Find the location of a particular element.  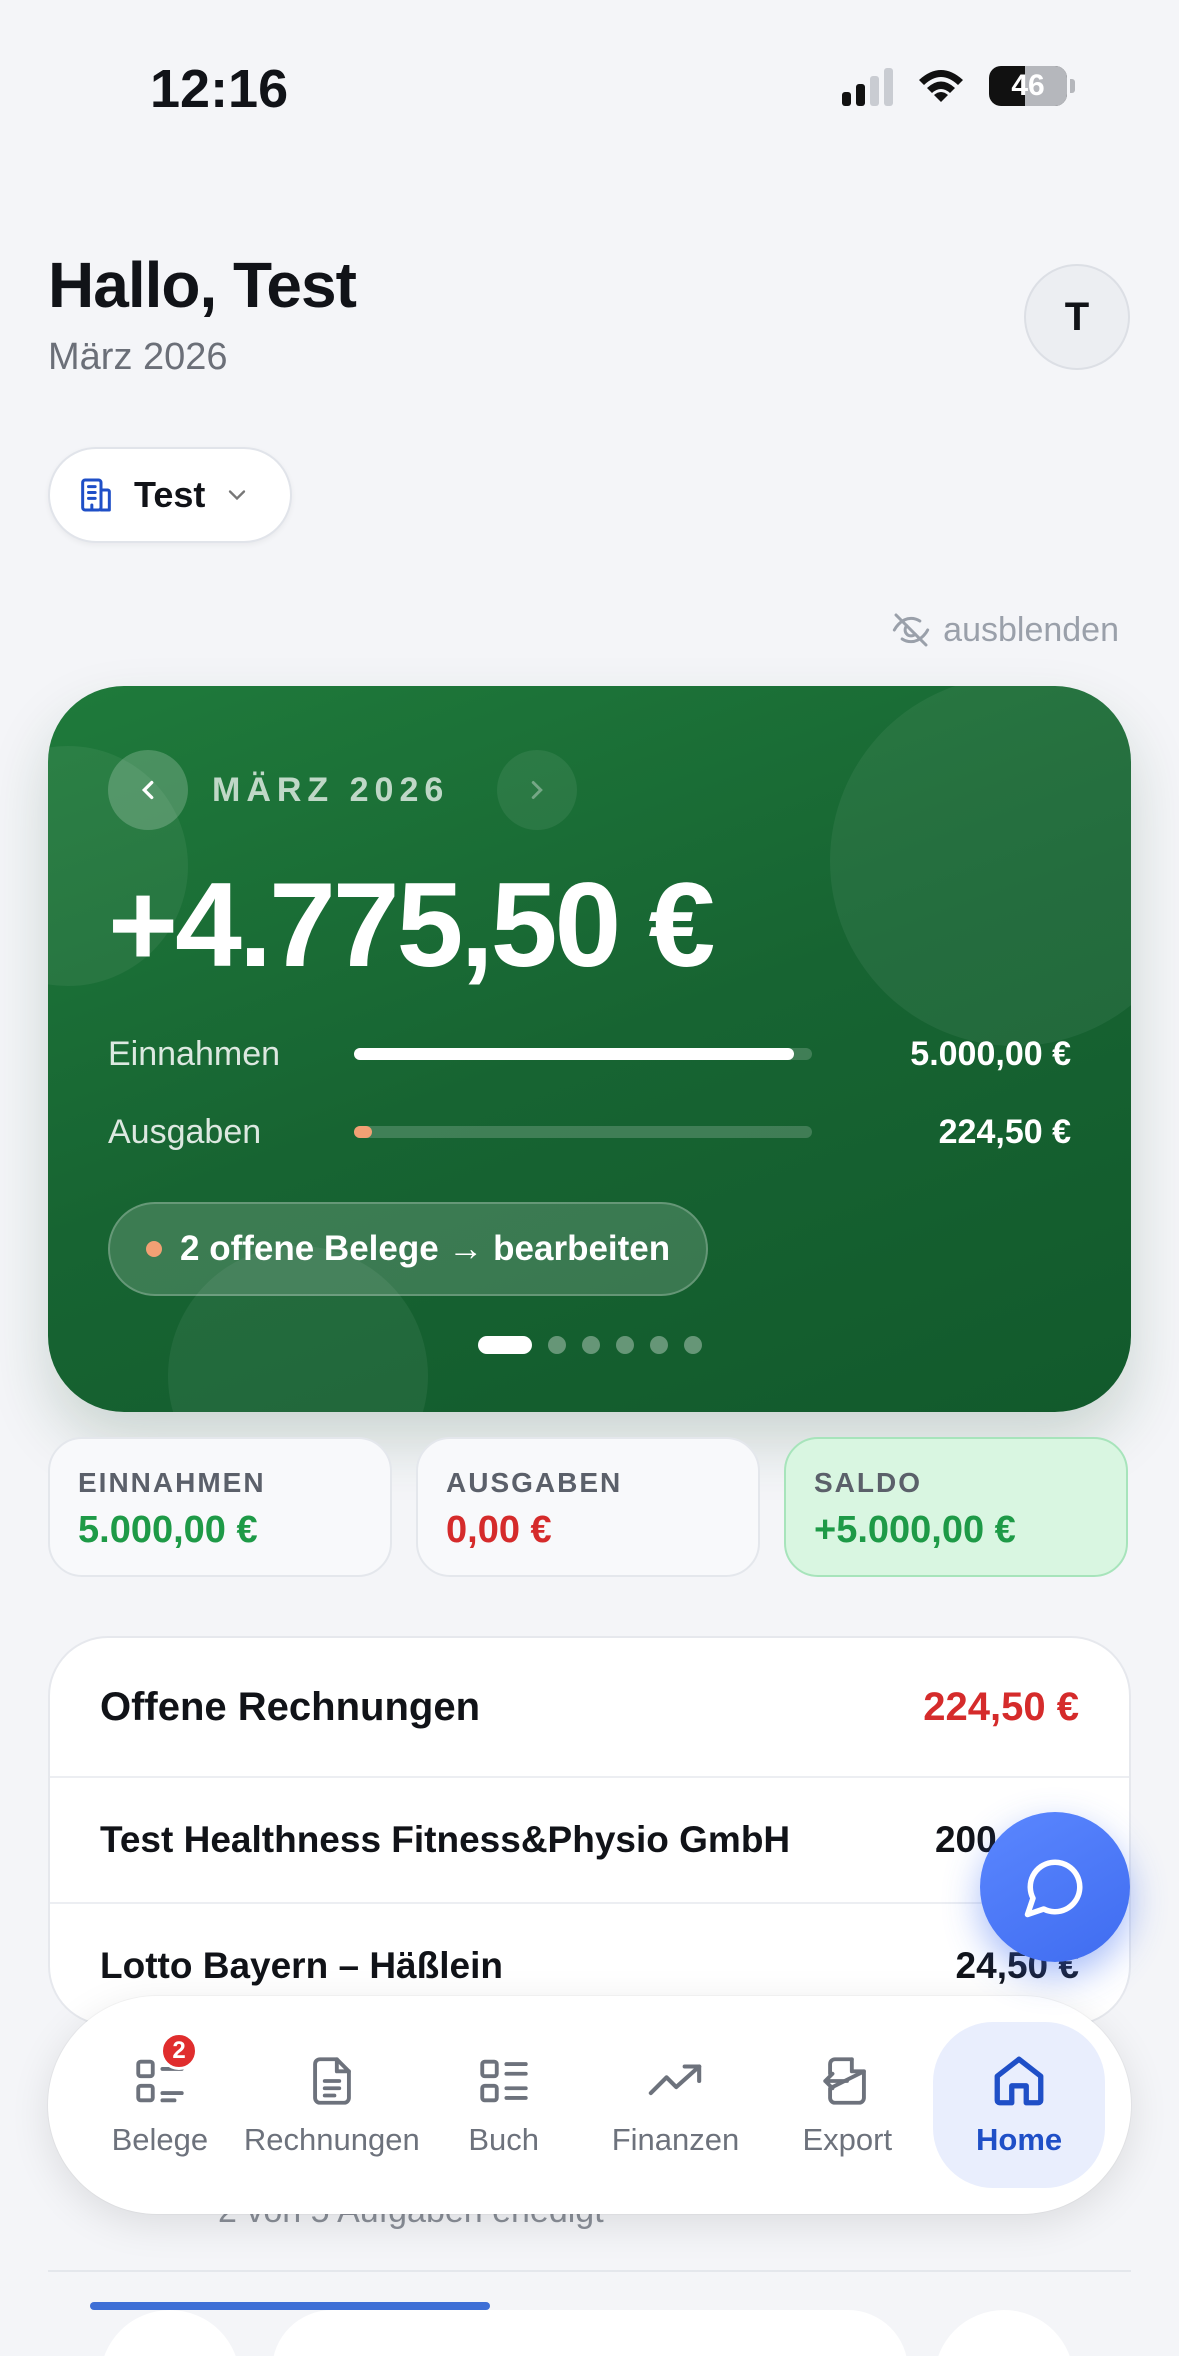

chat-bubble-icon is located at coordinates (1053, 1888).